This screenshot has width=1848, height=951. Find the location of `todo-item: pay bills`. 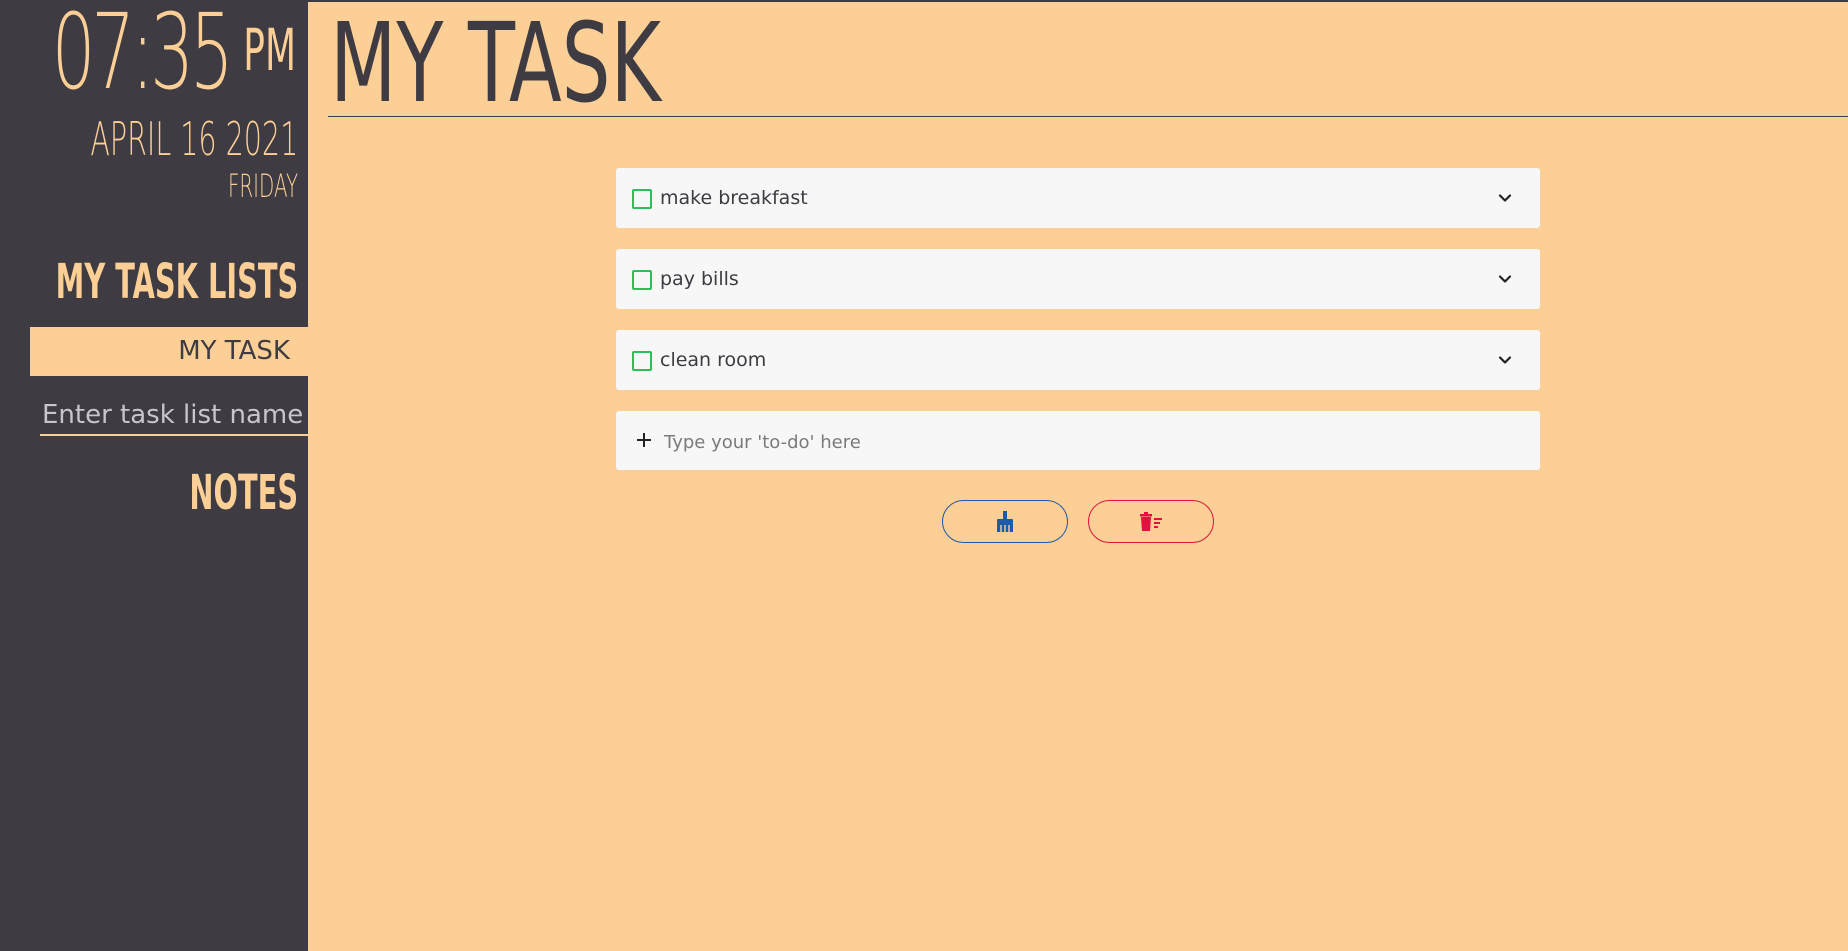

todo-item: pay bills is located at coordinates (1078, 279).